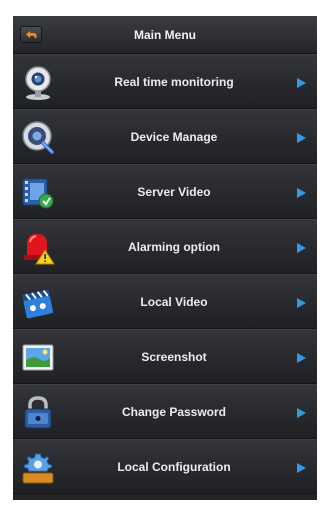 This screenshot has height=505, width=328. I want to click on picture-icon, so click(38, 357).